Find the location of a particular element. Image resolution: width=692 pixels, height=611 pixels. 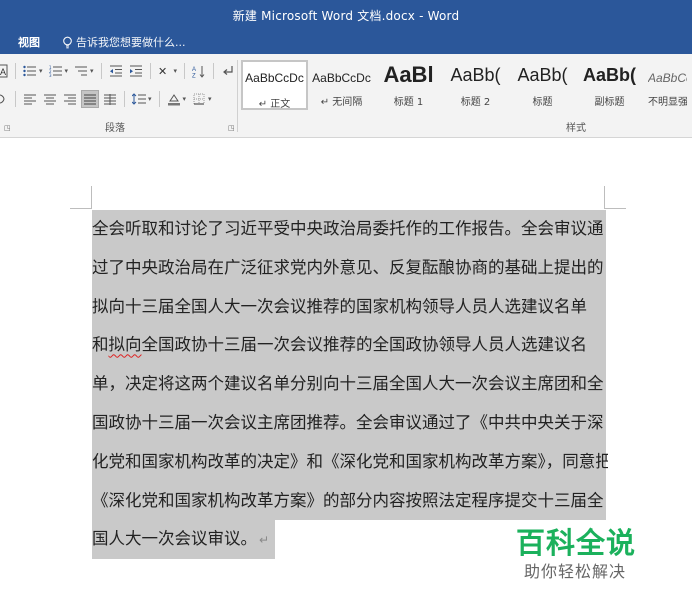

show-formatting-marks-icon is located at coordinates (228, 71).